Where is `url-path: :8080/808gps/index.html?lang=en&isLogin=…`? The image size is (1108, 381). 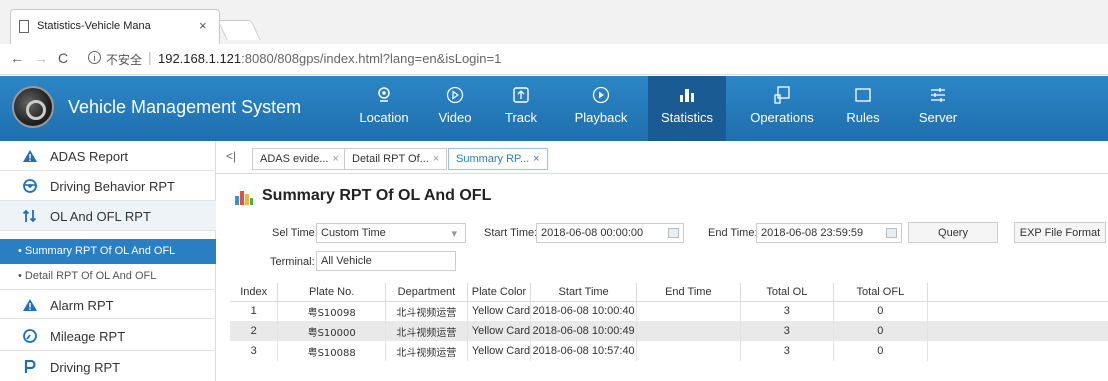 url-path: :8080/808gps/index.html?lang=en&isLogin=… is located at coordinates (371, 58).